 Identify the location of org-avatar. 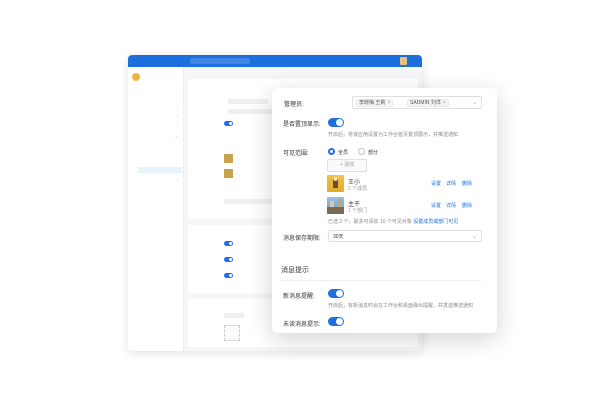
(136, 77).